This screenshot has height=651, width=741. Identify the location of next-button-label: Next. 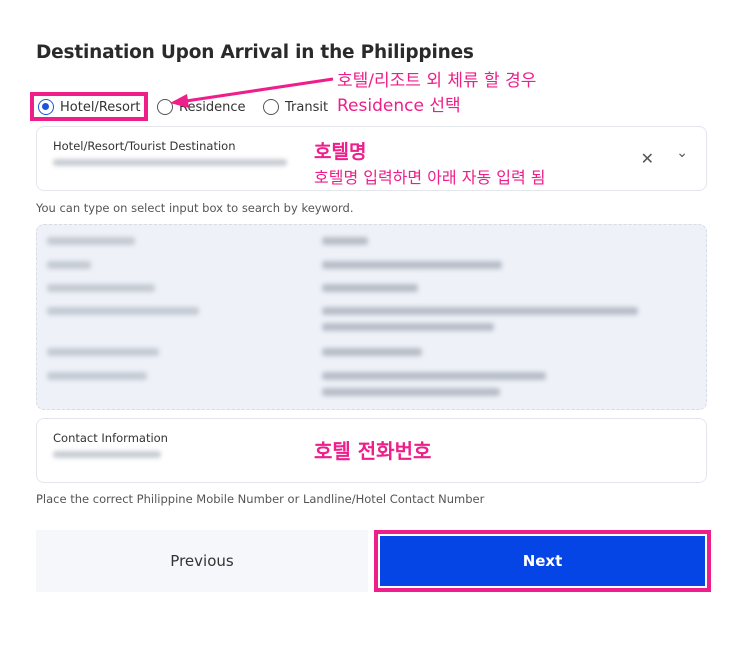
(542, 561).